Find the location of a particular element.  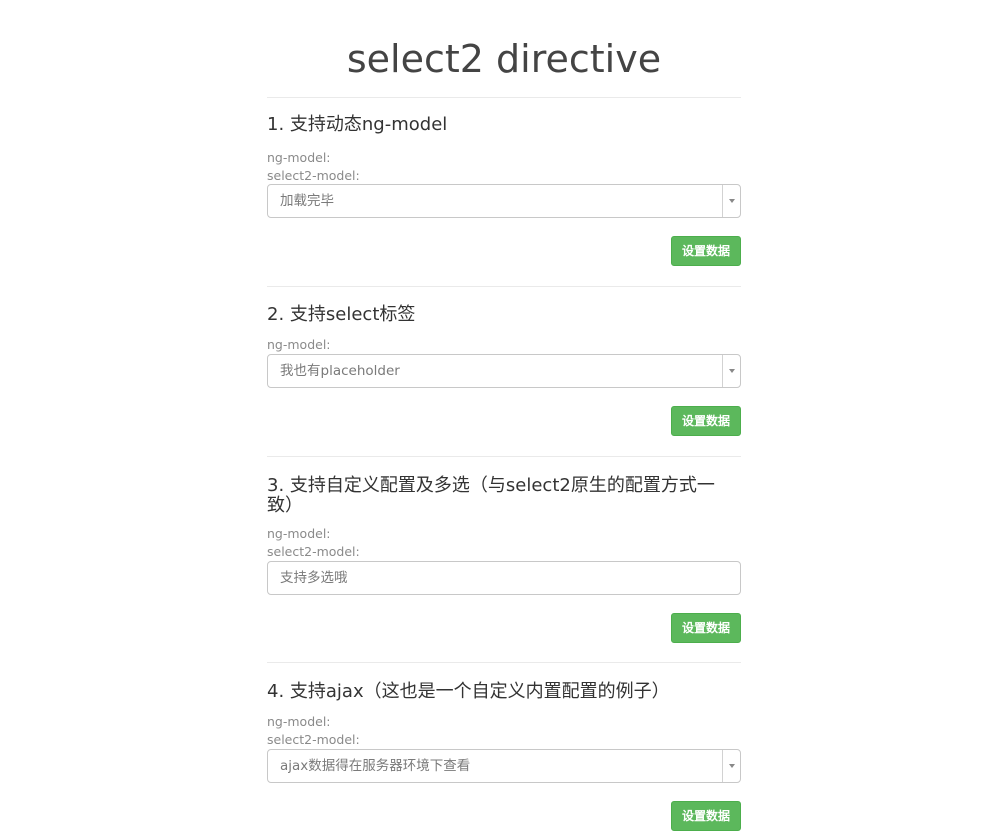

select-dropdown: 我也有placeholder is located at coordinates (504, 371).